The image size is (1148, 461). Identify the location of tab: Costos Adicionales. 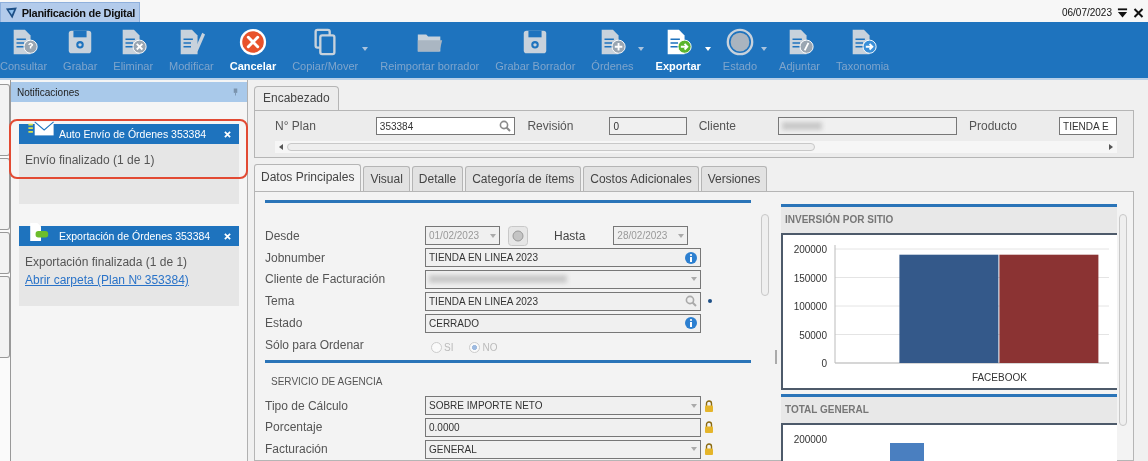
(641, 178).